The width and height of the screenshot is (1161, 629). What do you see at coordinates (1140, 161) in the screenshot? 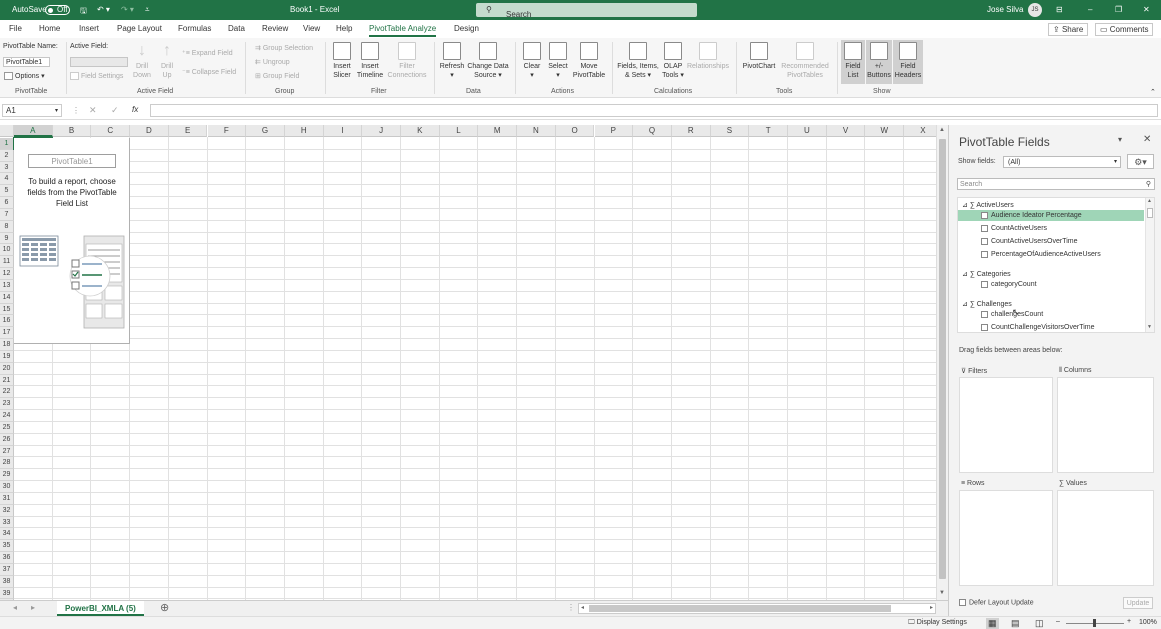
I see `layout-settings-button: ⚙▾` at bounding box center [1140, 161].